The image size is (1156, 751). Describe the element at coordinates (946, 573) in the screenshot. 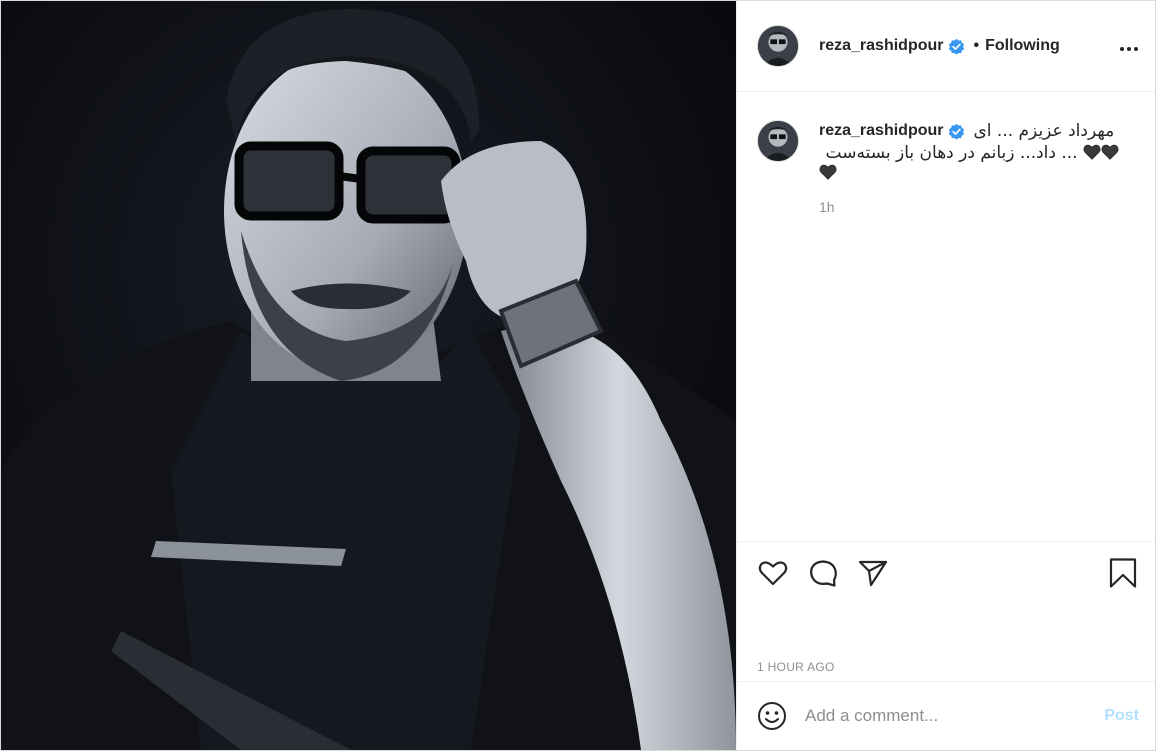

I see `action-bar` at that location.